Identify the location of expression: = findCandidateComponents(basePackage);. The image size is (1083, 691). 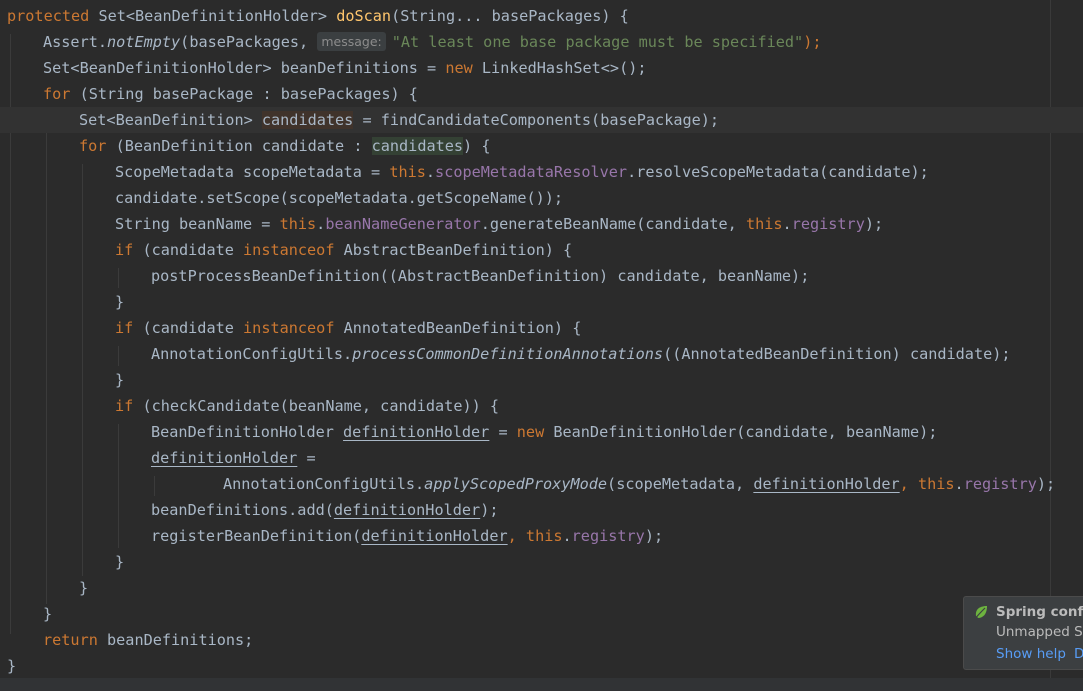
(536, 120).